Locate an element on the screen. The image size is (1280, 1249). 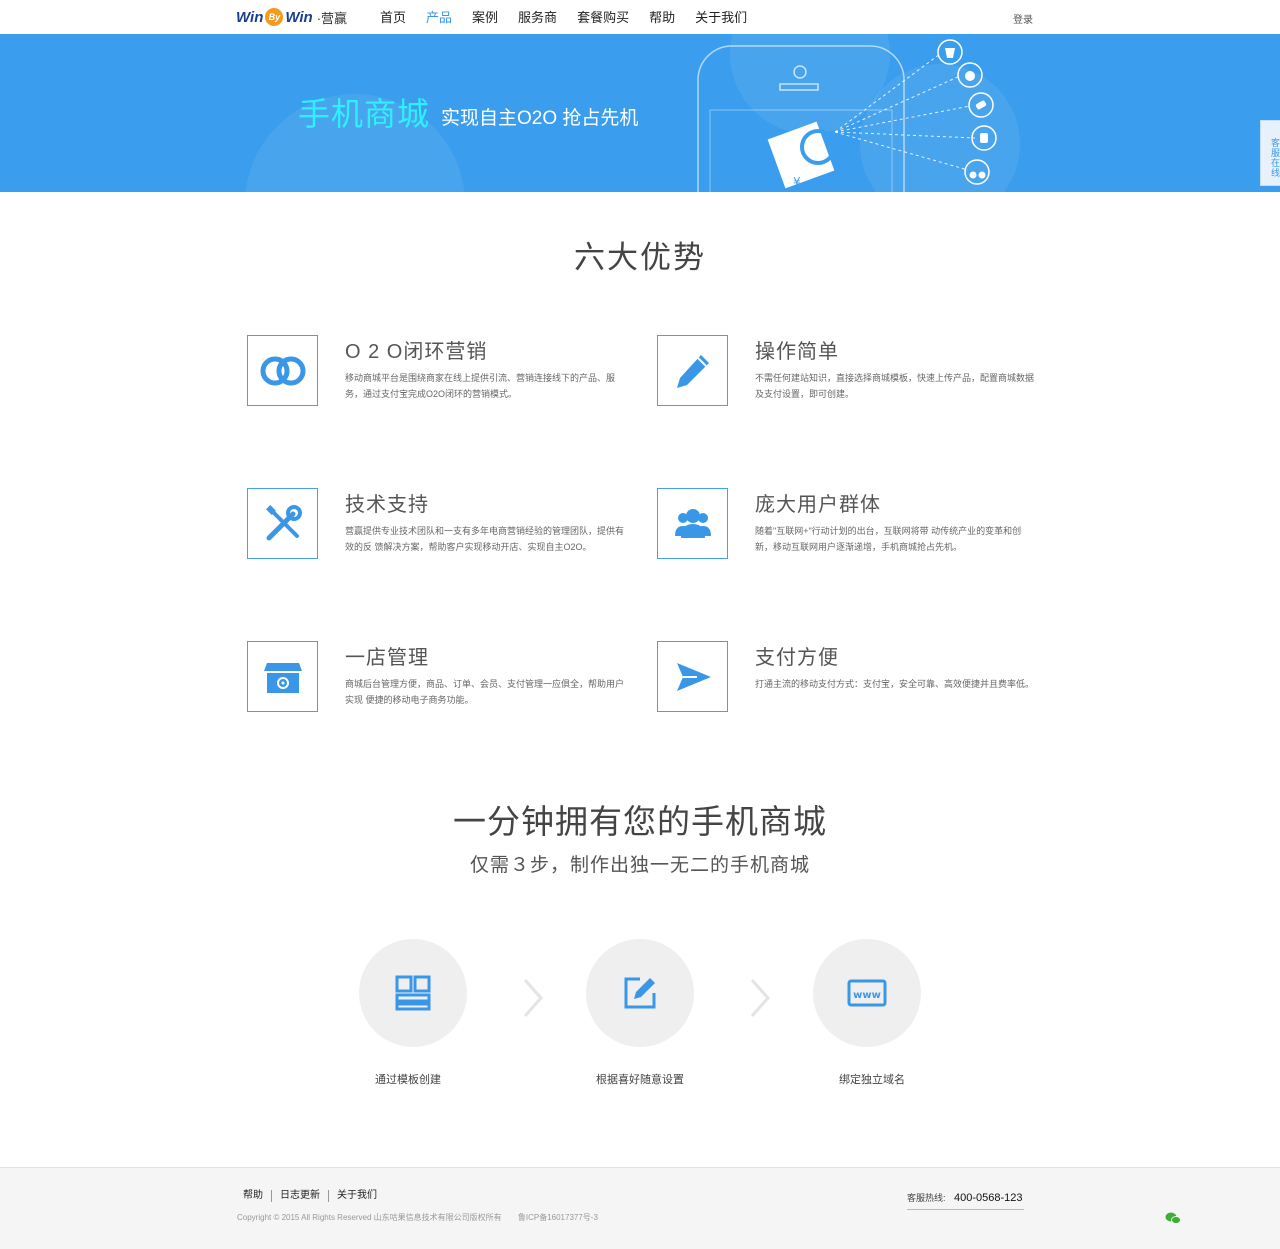
feature-title: 一店管理 is located at coordinates (387, 658).